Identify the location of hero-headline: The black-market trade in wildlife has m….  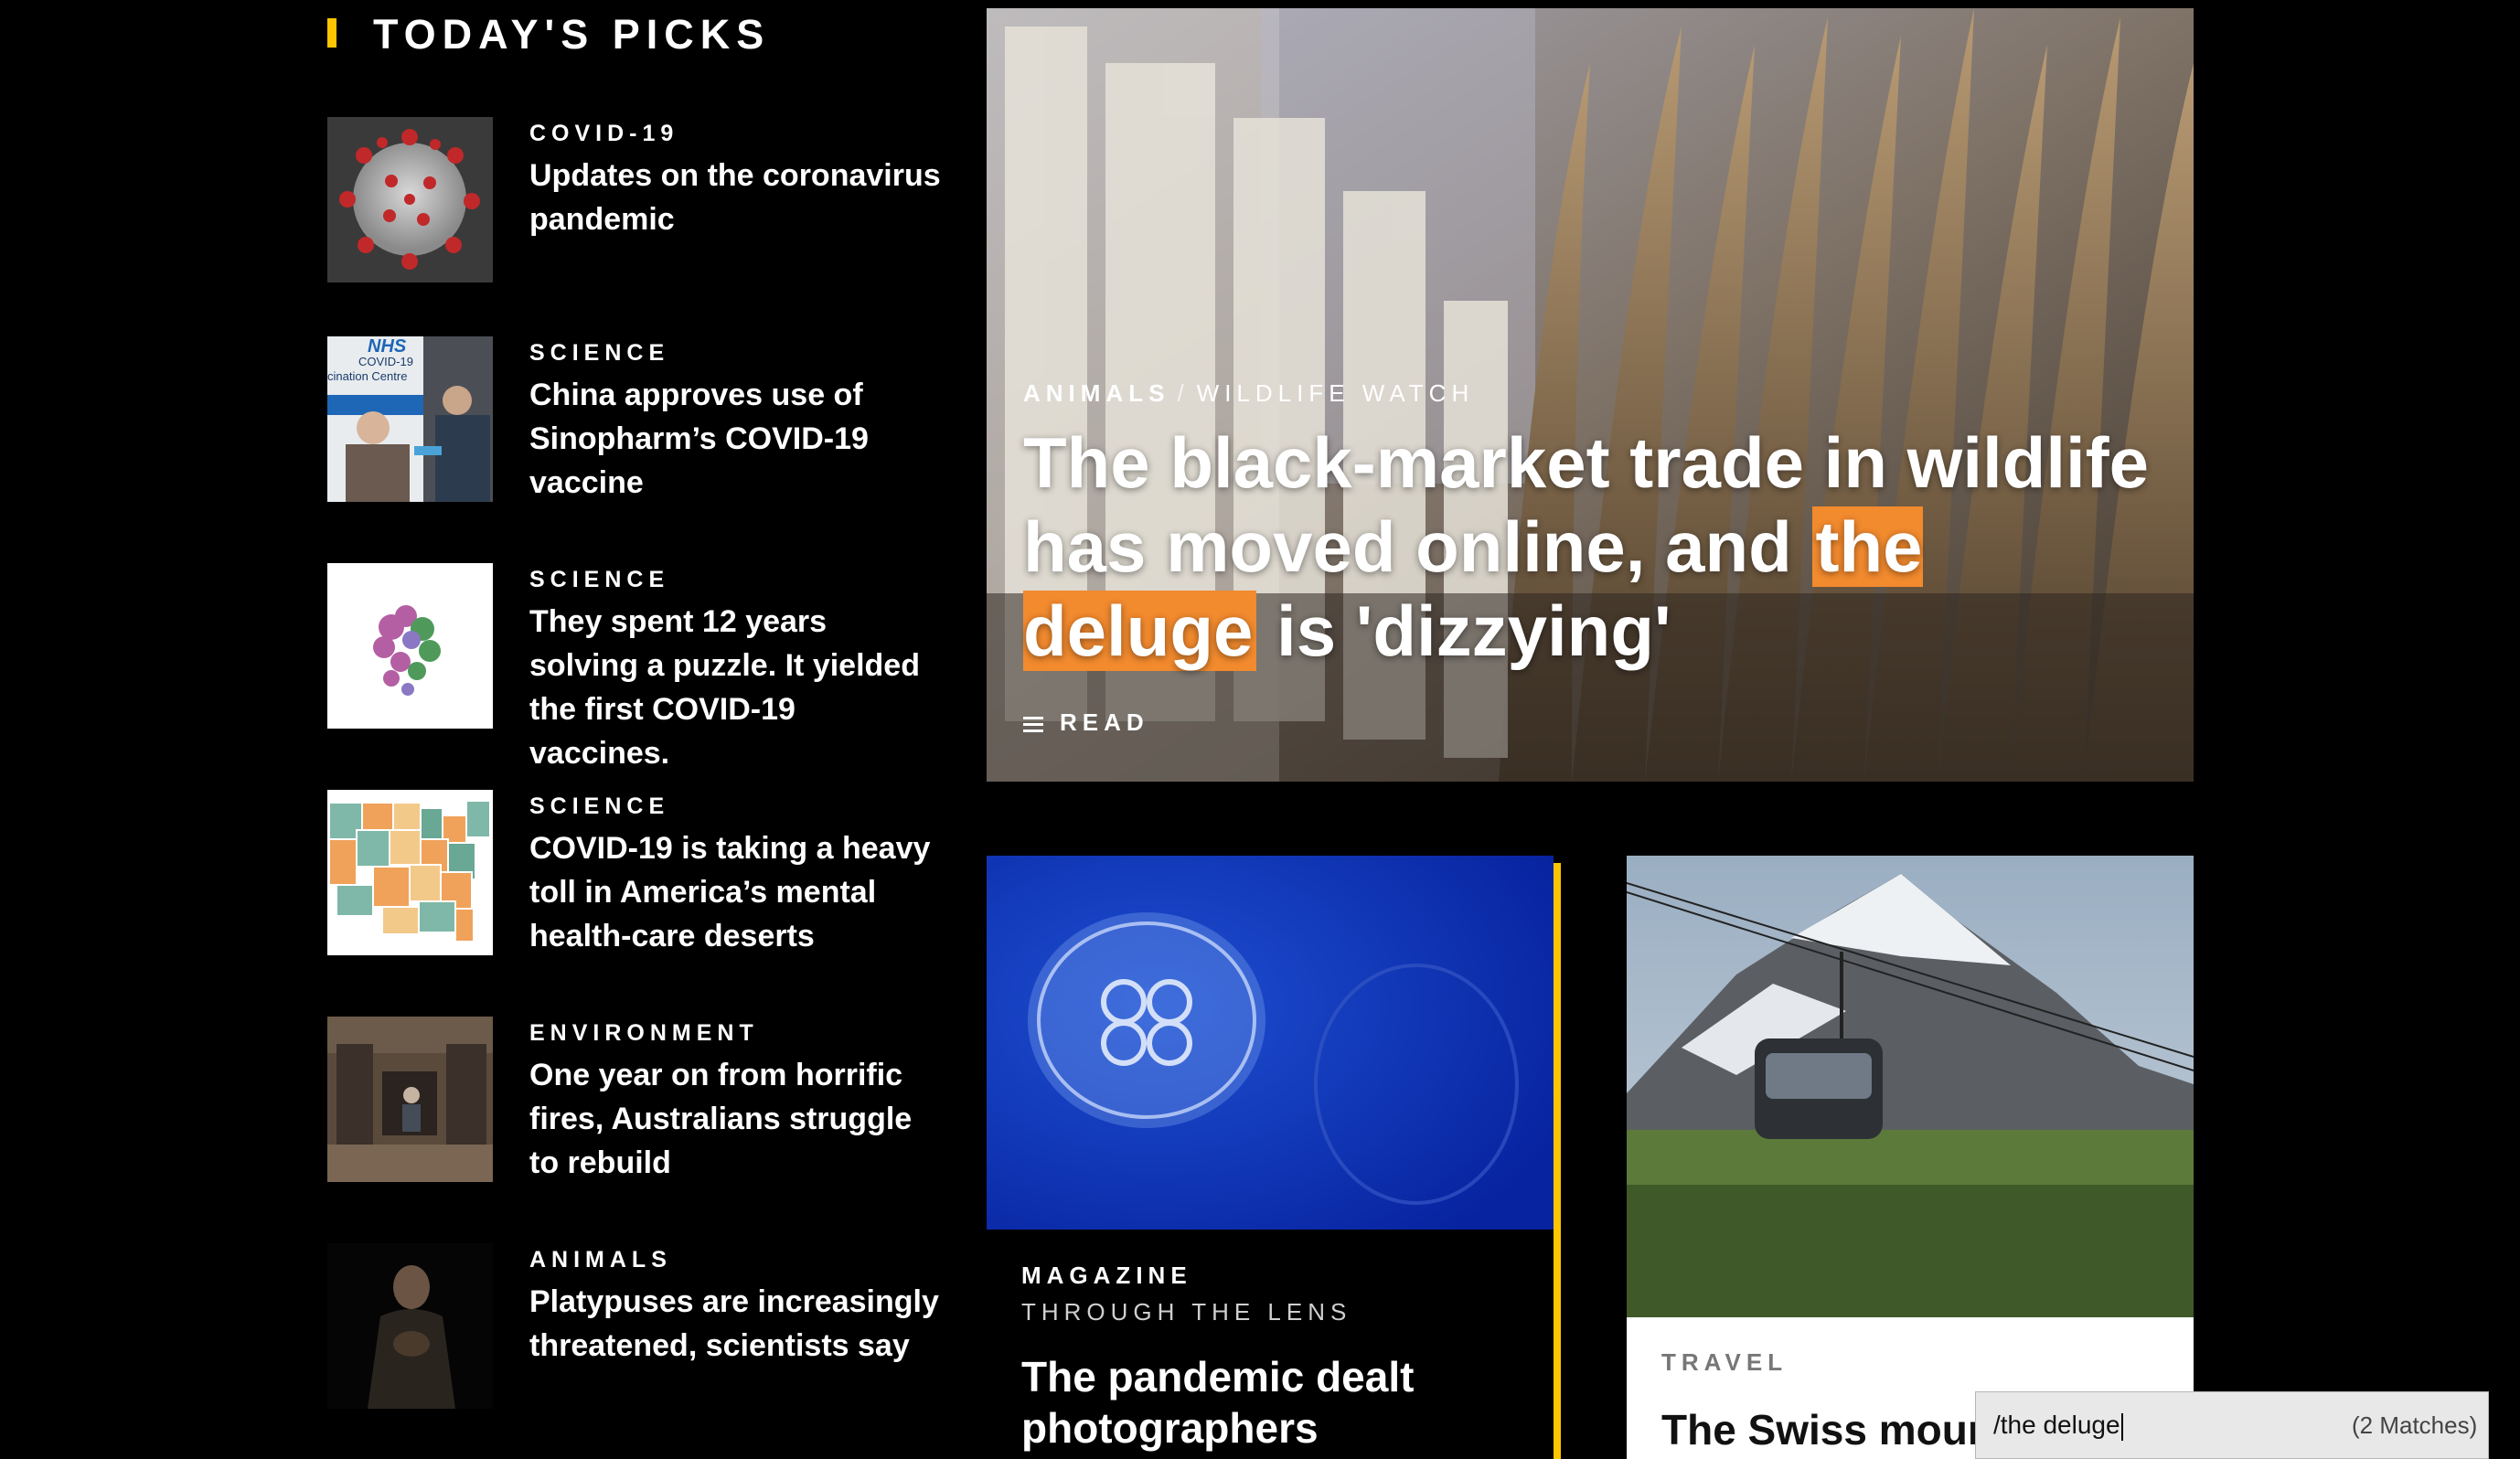
(1599, 547).